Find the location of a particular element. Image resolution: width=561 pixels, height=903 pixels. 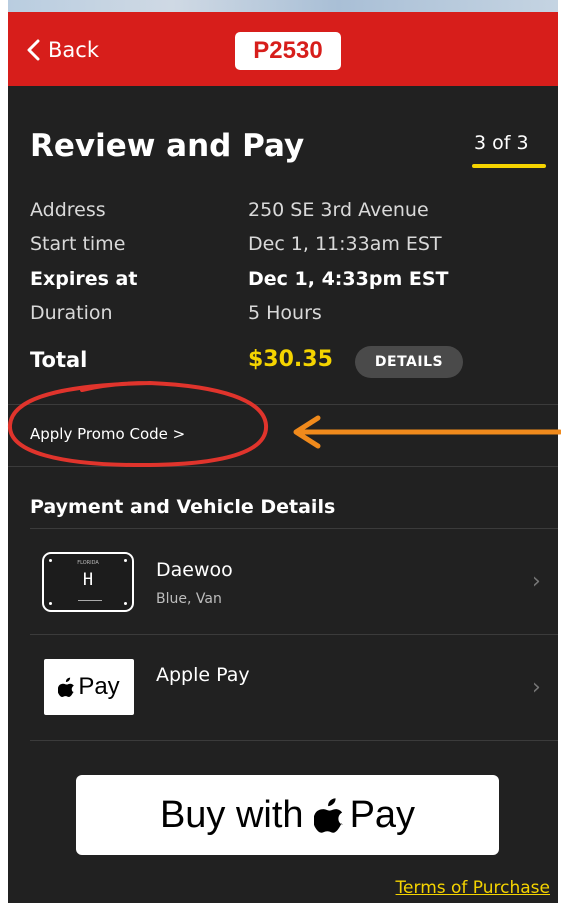

details-button: DETAILS is located at coordinates (409, 362).